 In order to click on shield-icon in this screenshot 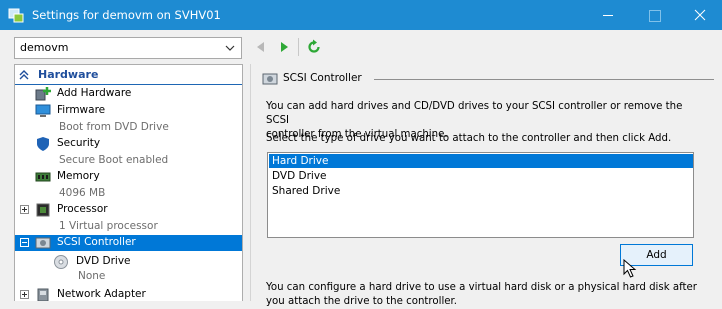, I will do `click(43, 144)`.